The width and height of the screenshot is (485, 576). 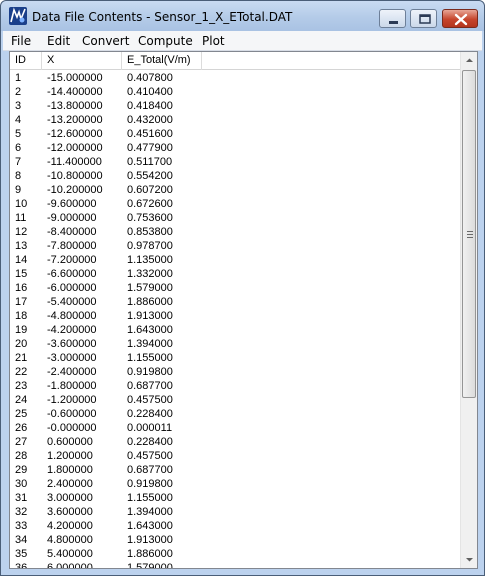 I want to click on table-row: 10 -9.600000 0.672600, so click(x=235, y=204).